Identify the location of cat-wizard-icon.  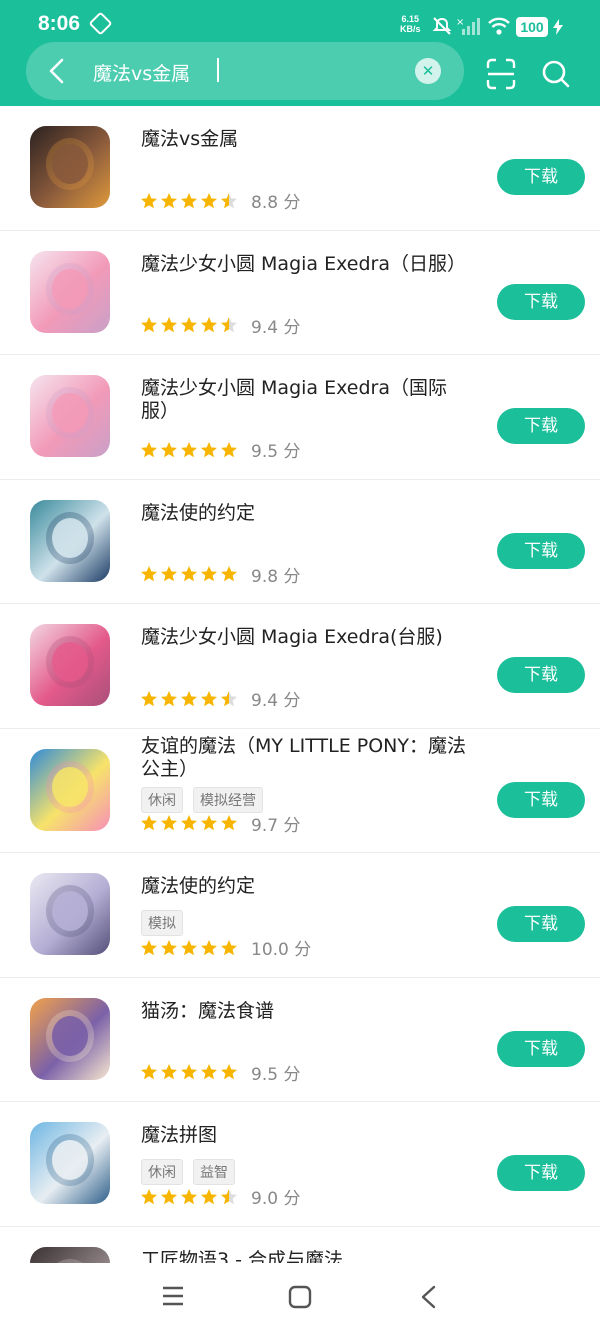
(70, 1038).